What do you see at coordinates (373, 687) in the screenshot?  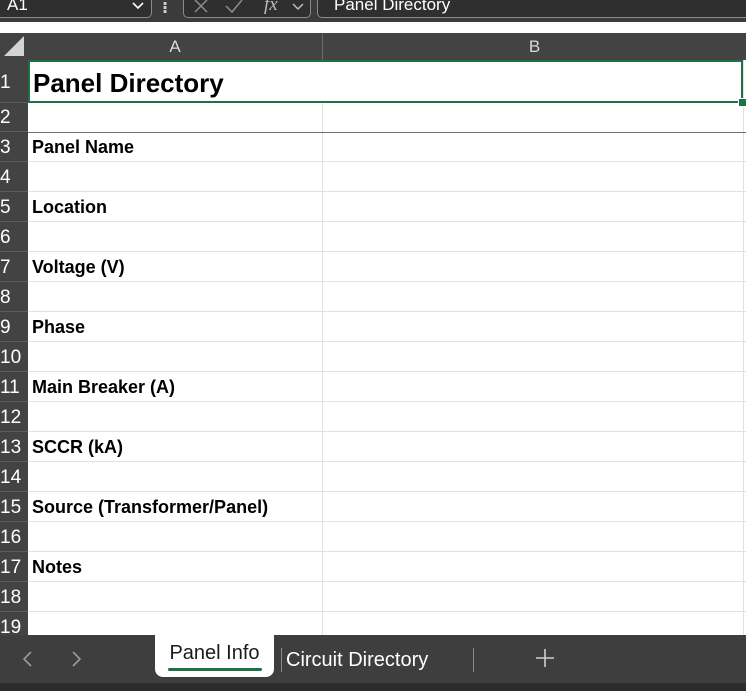 I see `status-bar` at bounding box center [373, 687].